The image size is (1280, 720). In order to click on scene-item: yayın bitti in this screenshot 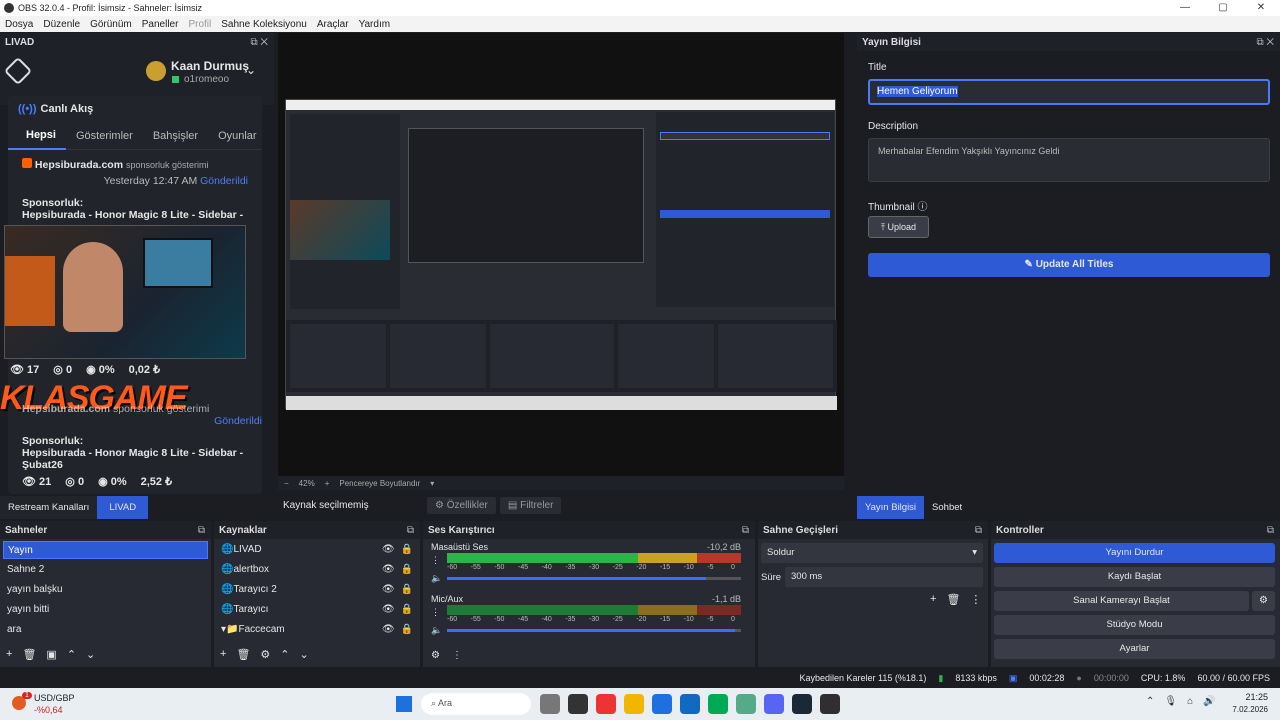, I will do `click(105, 610)`.